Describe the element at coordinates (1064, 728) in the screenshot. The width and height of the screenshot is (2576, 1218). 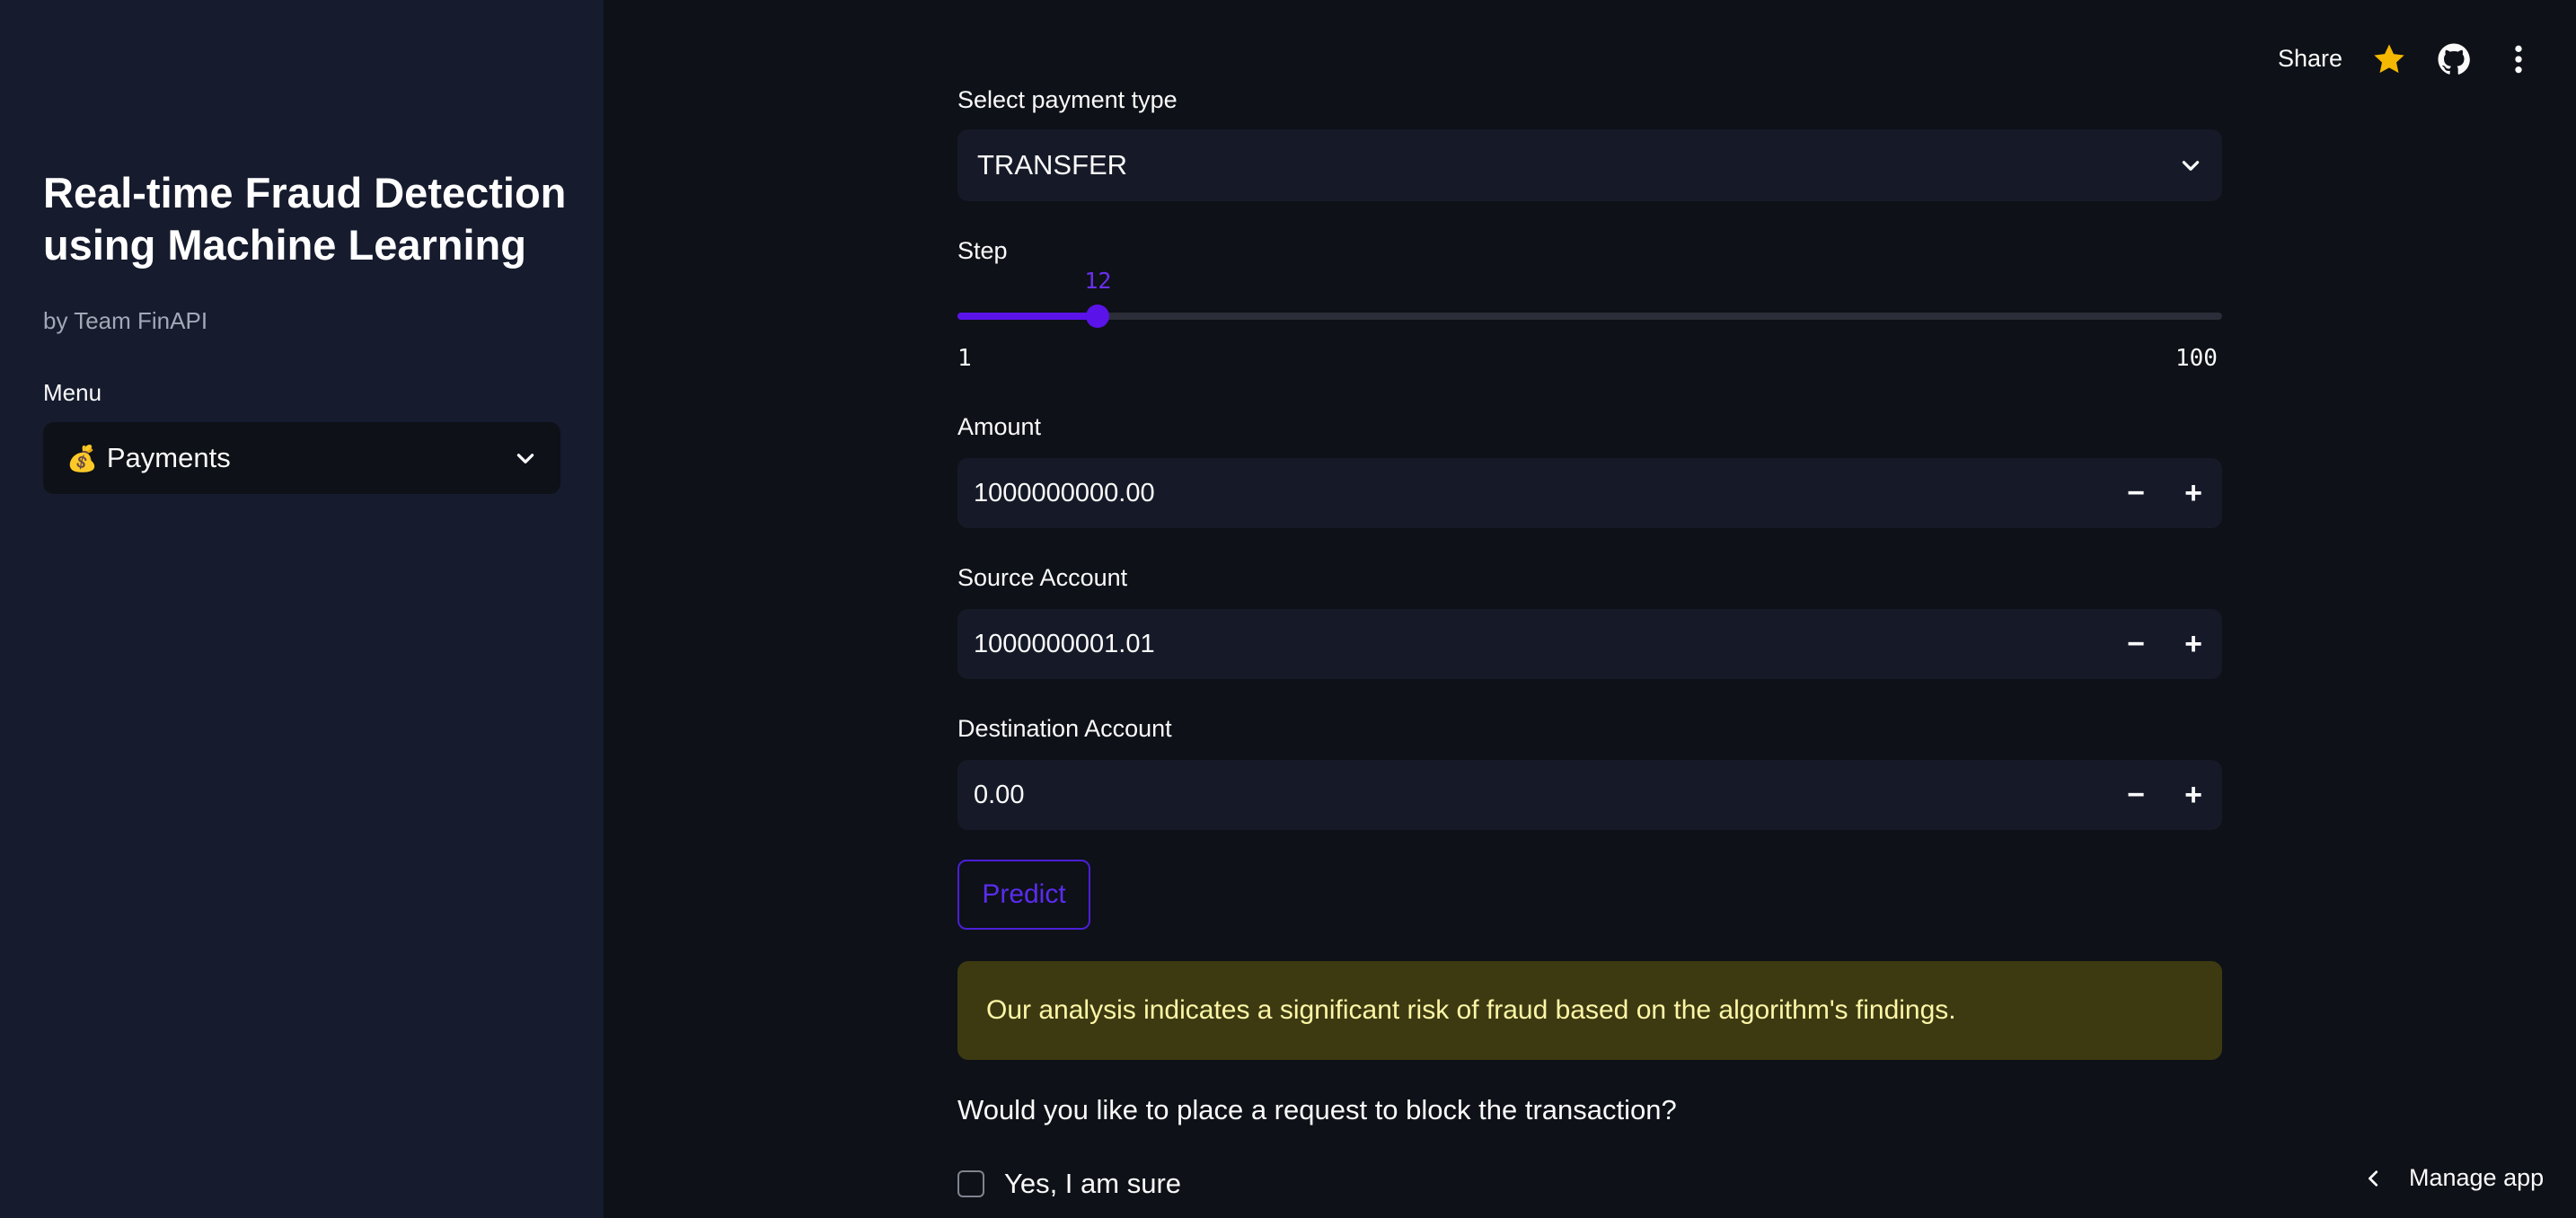
I see `destination-account-label: Destination Account` at that location.